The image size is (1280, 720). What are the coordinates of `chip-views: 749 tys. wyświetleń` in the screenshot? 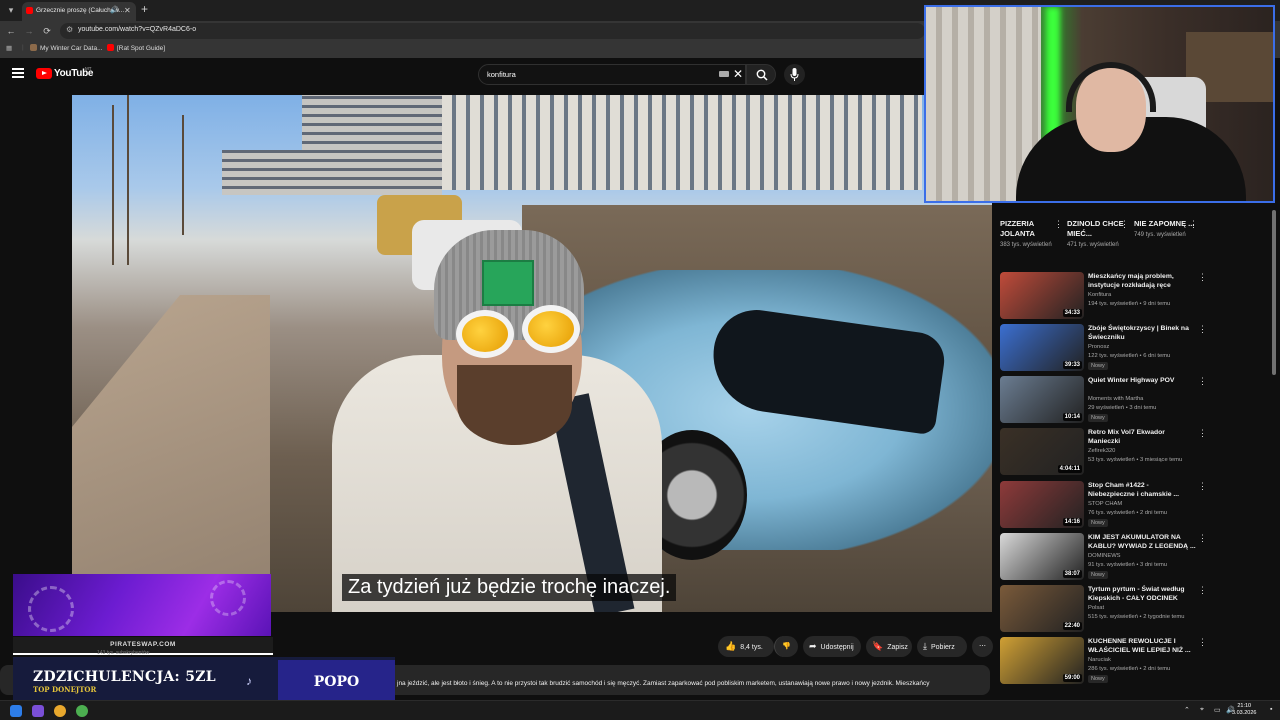 It's located at (1160, 235).